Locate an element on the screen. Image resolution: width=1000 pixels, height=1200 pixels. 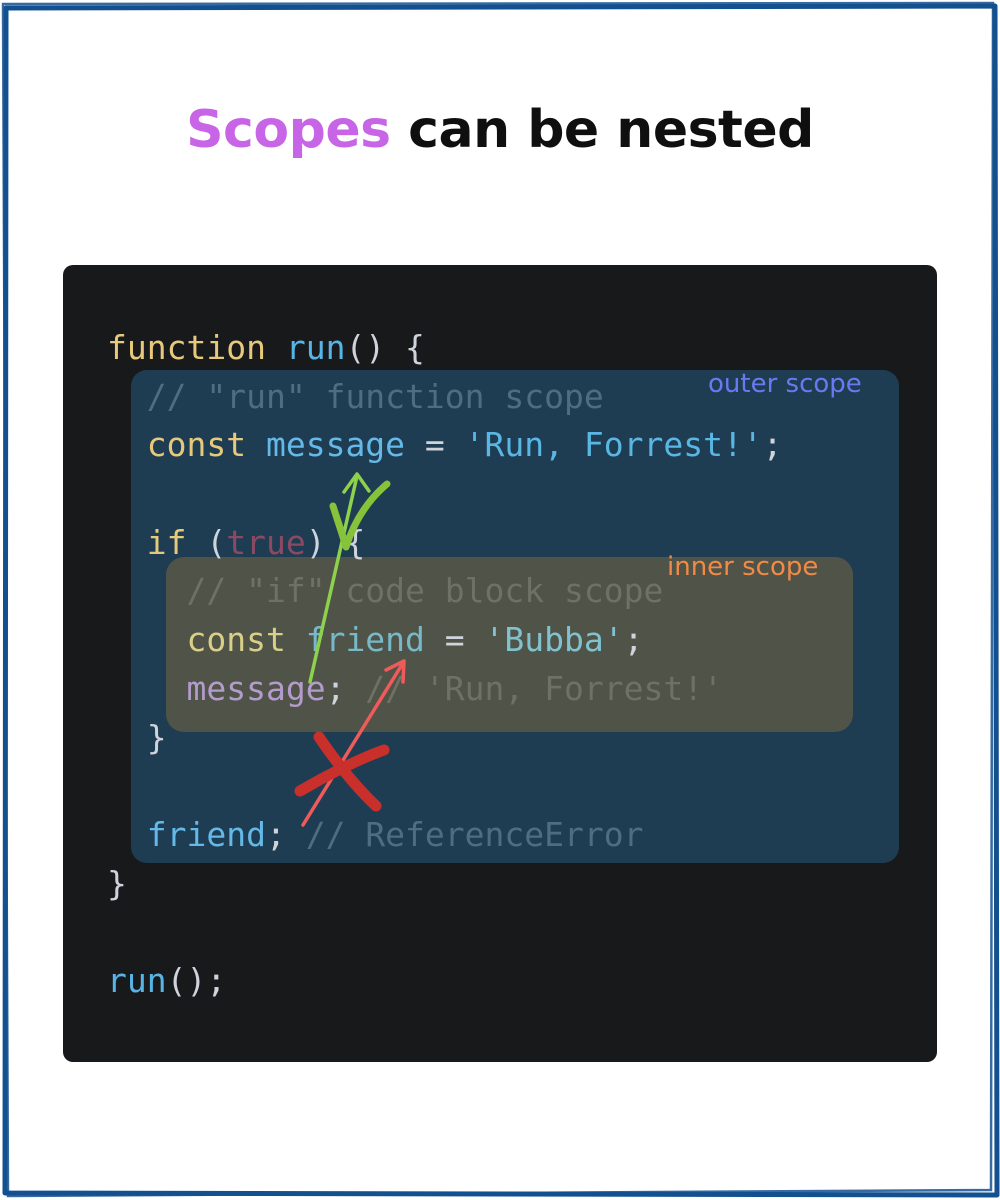
annotation-overlay is located at coordinates (350, 649).